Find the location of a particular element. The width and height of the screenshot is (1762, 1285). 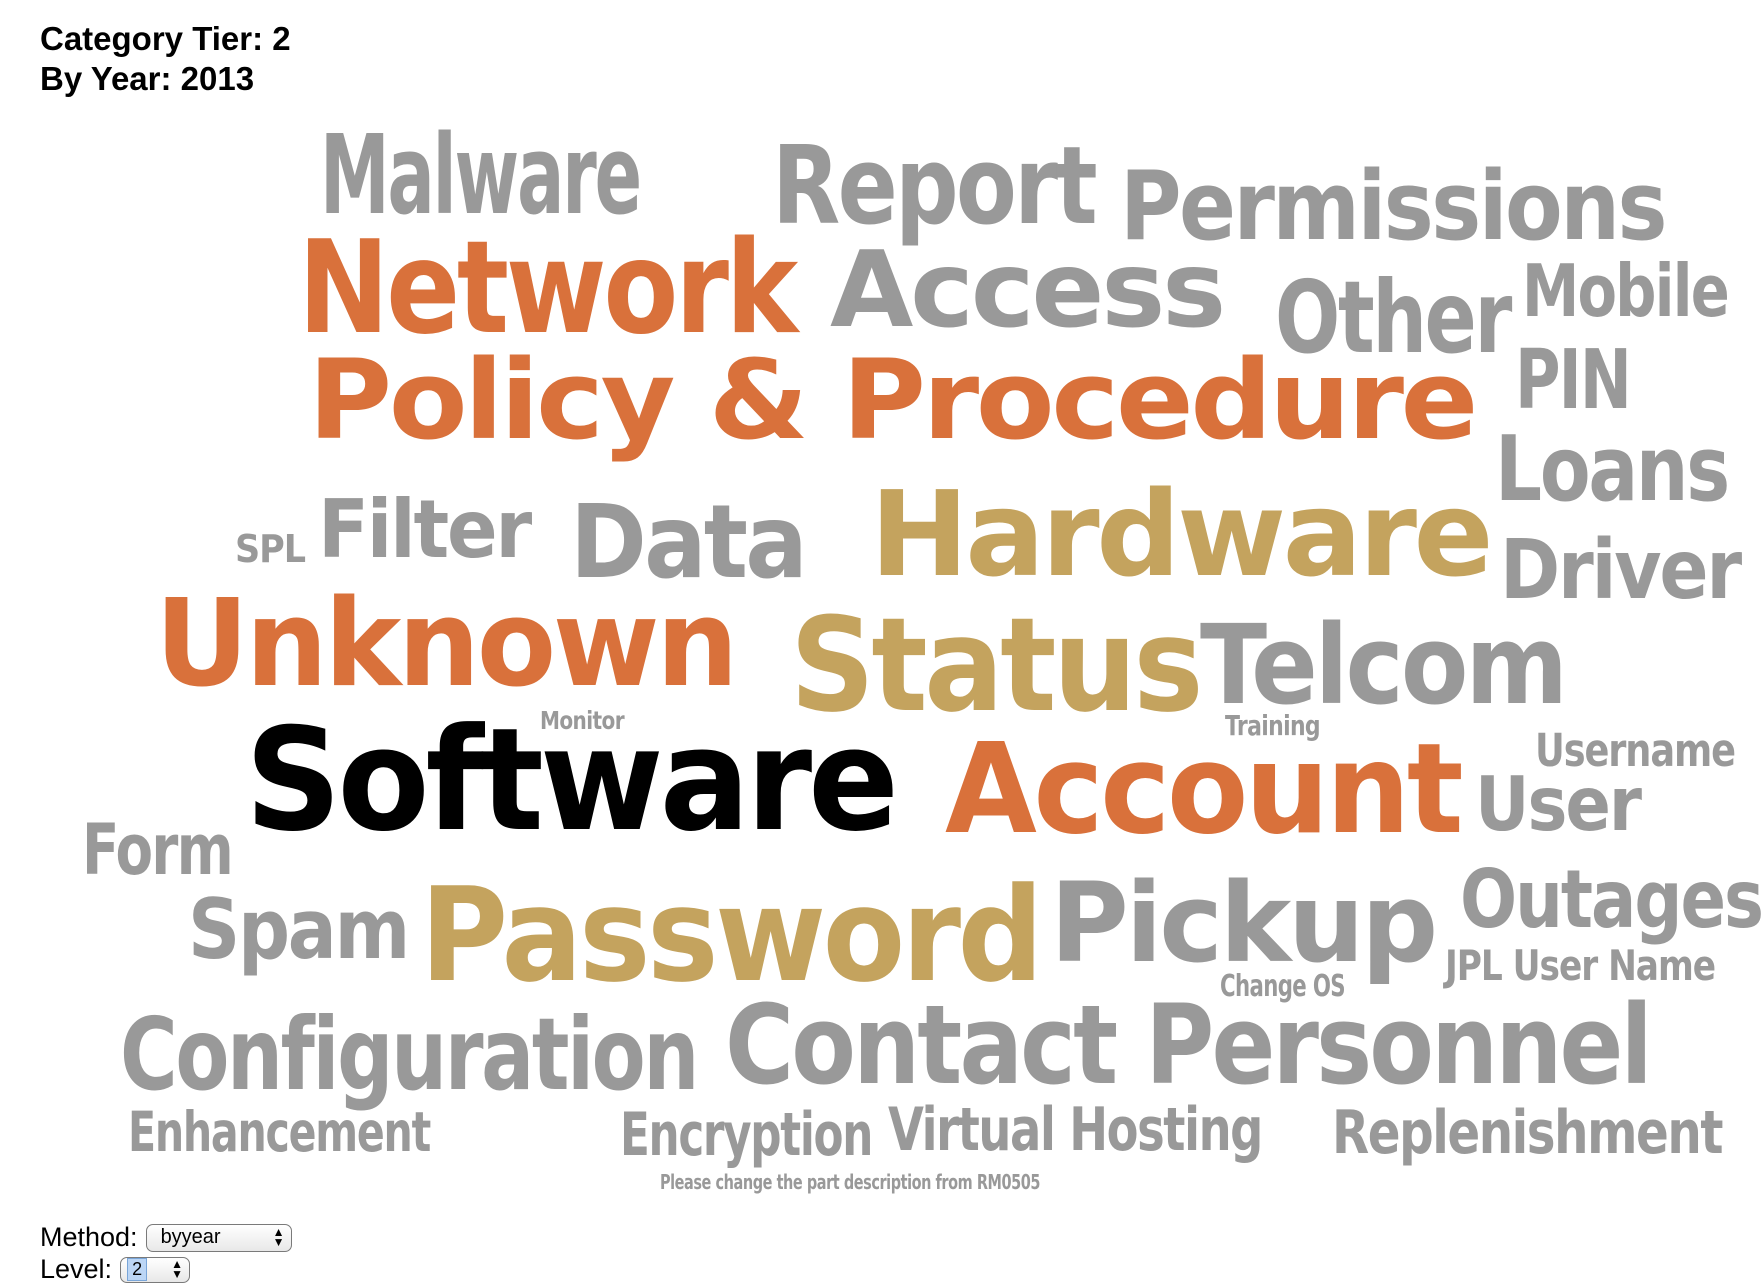

level-select-value: 2 is located at coordinates (137, 1269).